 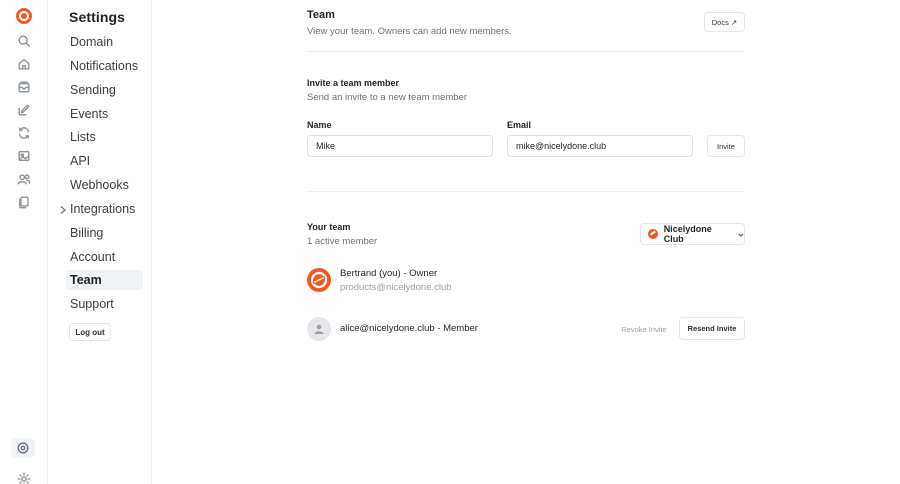 What do you see at coordinates (90, 332) in the screenshot?
I see `logout-button: Log out` at bounding box center [90, 332].